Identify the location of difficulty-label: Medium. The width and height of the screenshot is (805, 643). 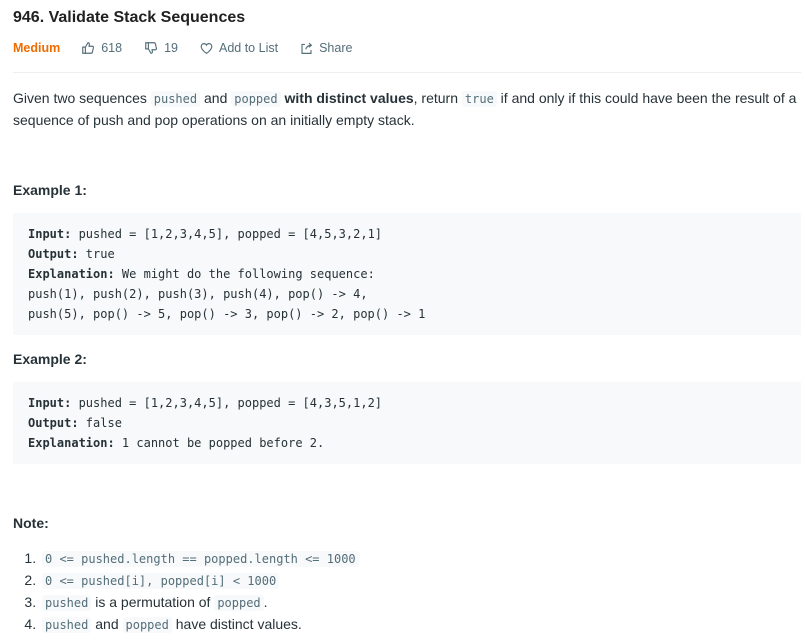
(37, 48).